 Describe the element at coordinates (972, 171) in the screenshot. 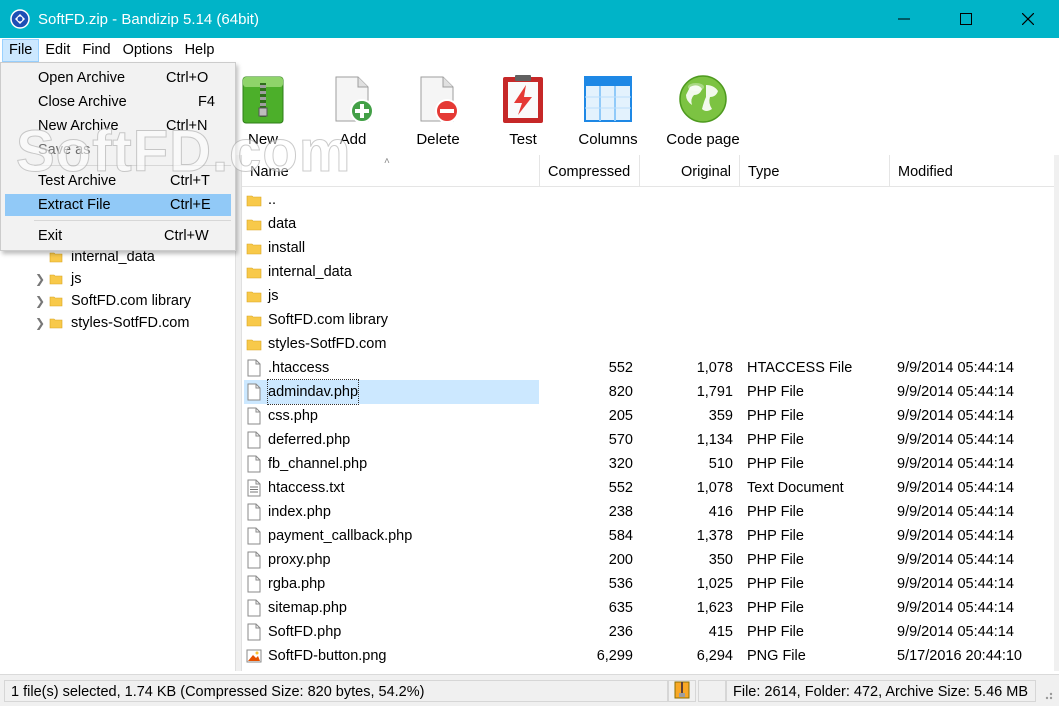

I see `column-header-modified: Modified` at that location.